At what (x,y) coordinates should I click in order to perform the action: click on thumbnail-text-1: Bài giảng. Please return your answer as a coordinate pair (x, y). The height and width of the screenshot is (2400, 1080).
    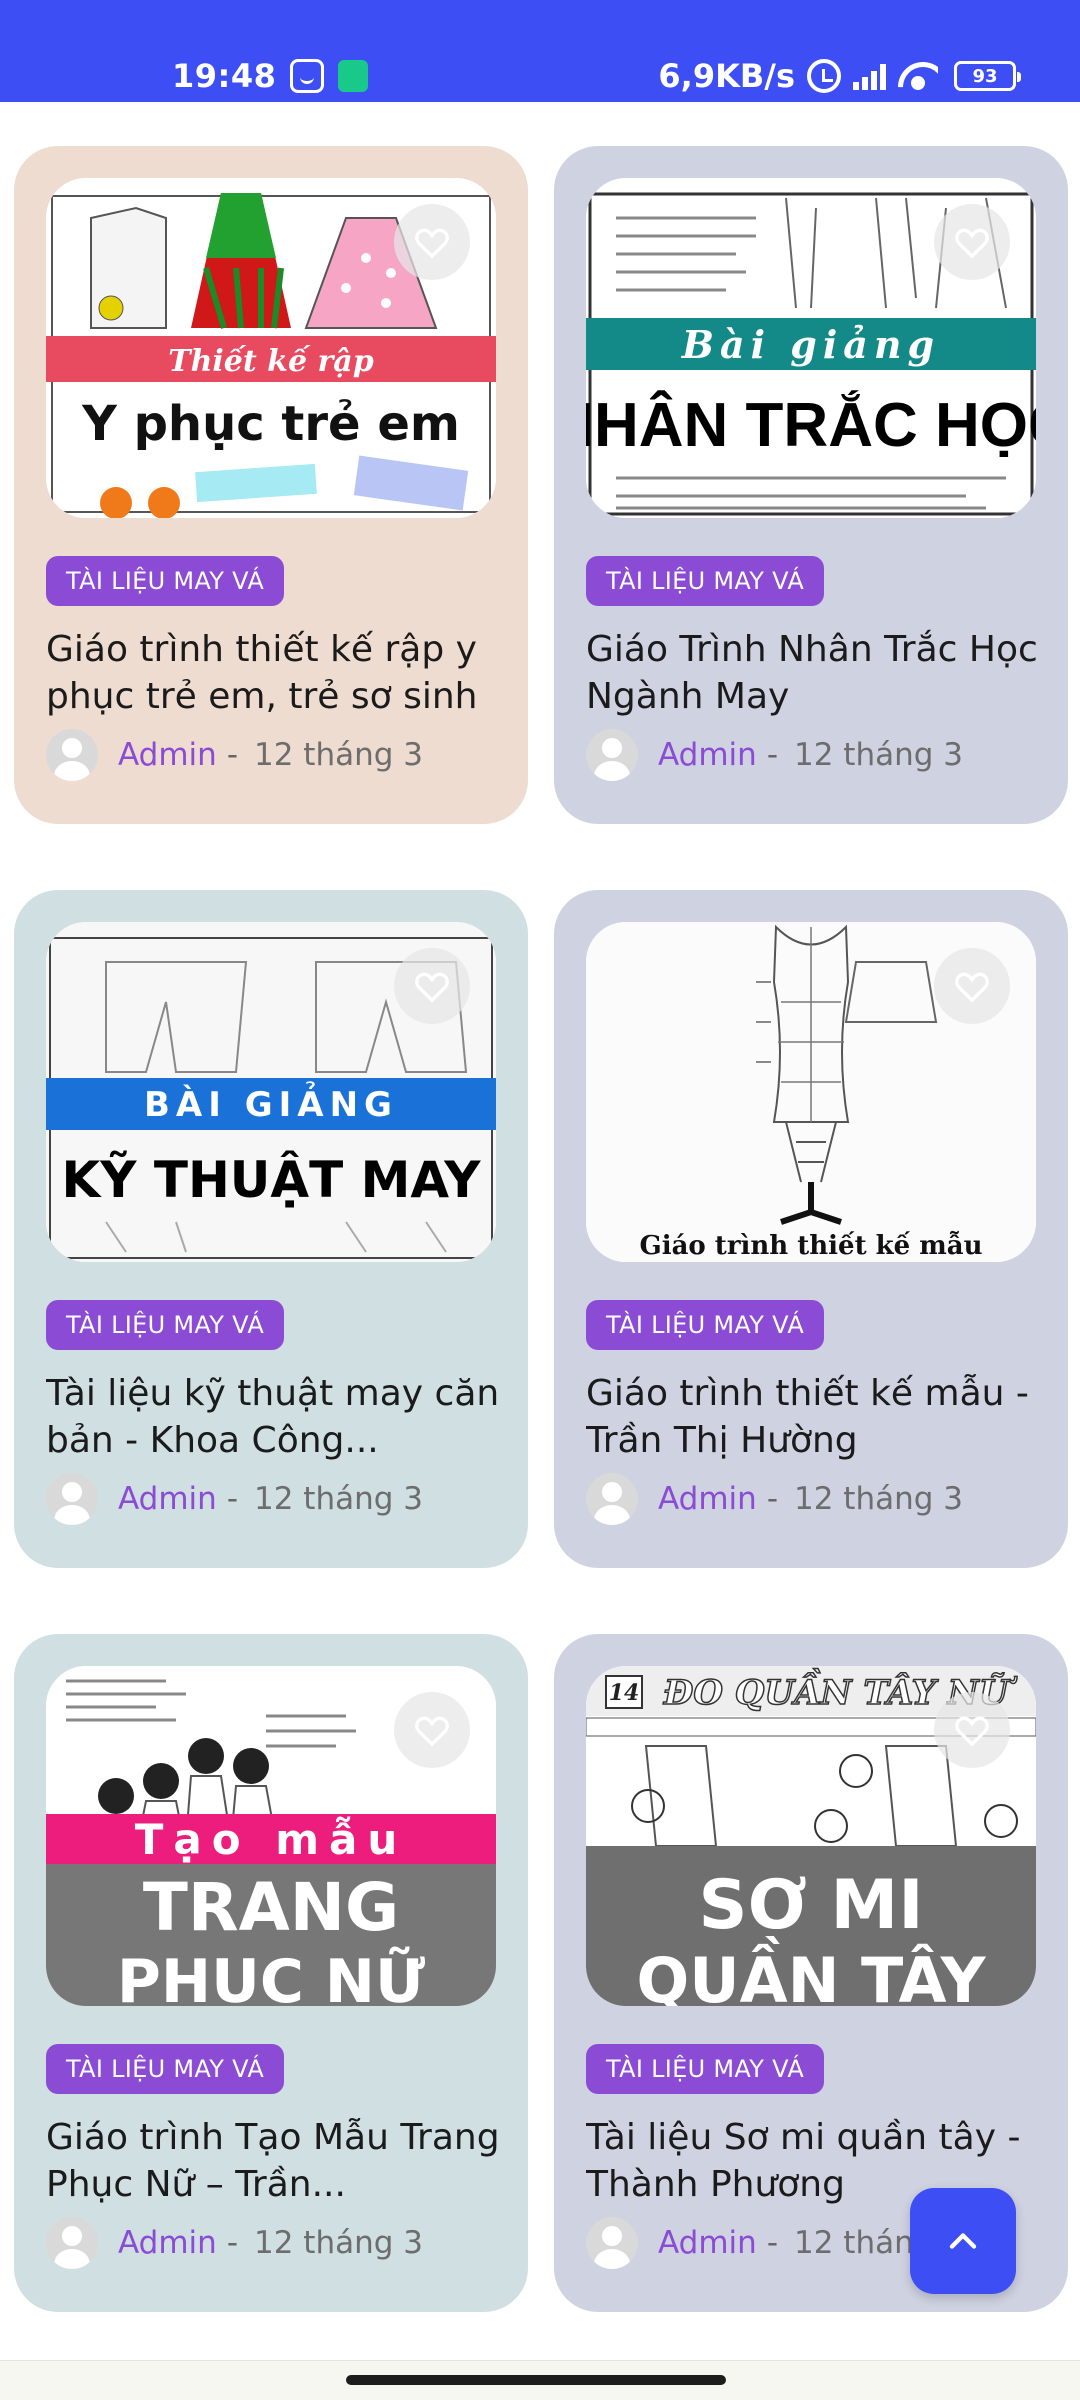
    Looking at the image, I should click on (810, 344).